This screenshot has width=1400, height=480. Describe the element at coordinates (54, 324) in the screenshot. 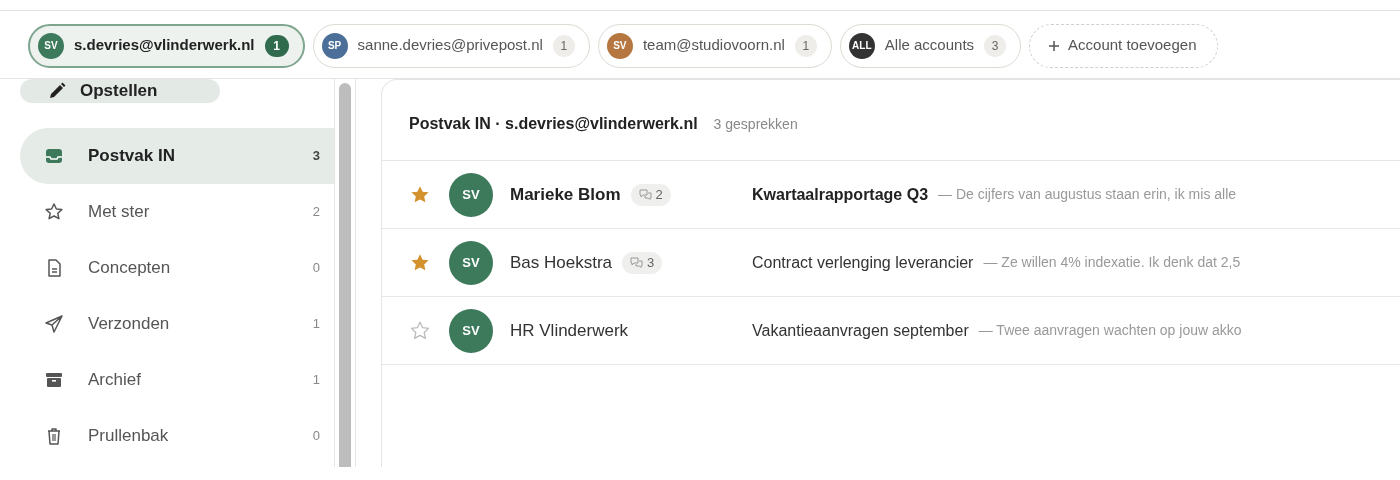

I see `paper-plane-icon` at that location.